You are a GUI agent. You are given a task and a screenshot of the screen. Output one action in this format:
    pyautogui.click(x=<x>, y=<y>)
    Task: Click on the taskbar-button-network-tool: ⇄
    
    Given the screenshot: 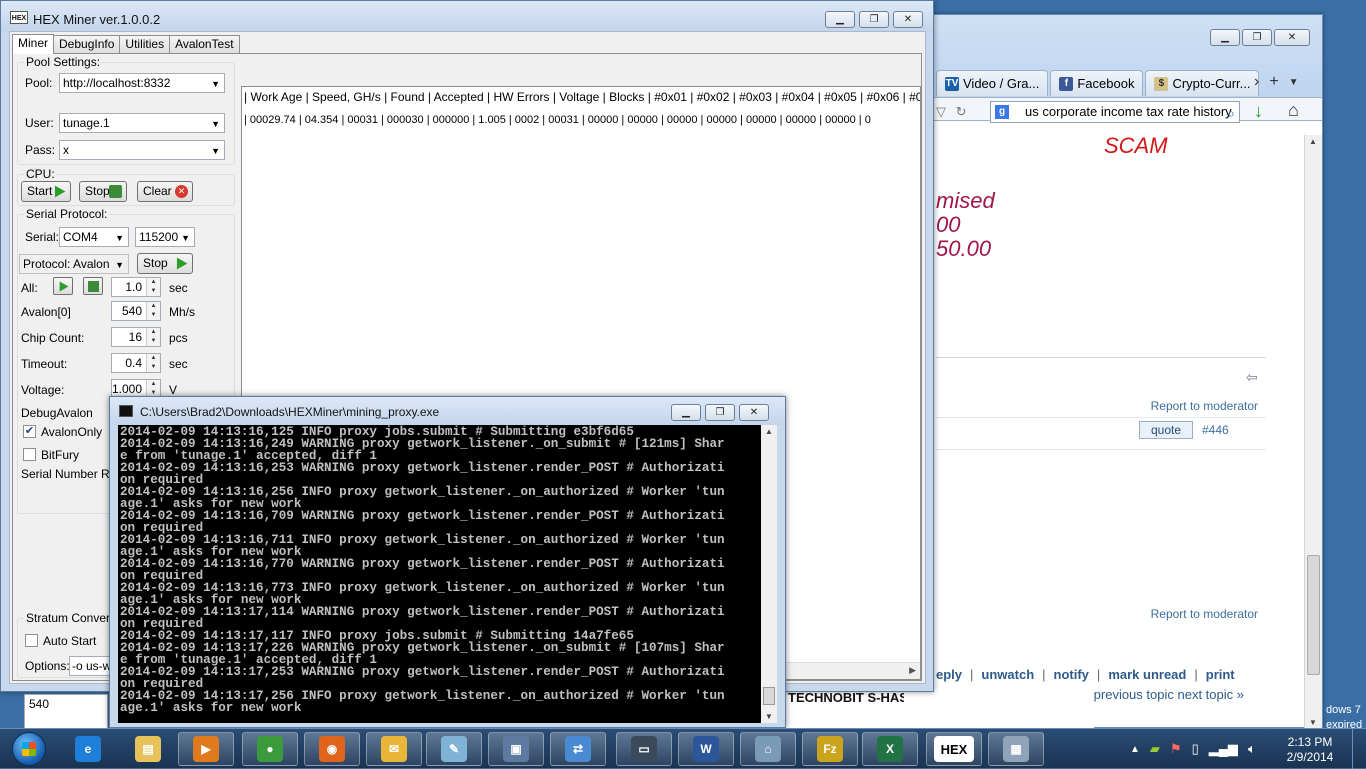 What is the action you would take?
    pyautogui.click(x=578, y=749)
    